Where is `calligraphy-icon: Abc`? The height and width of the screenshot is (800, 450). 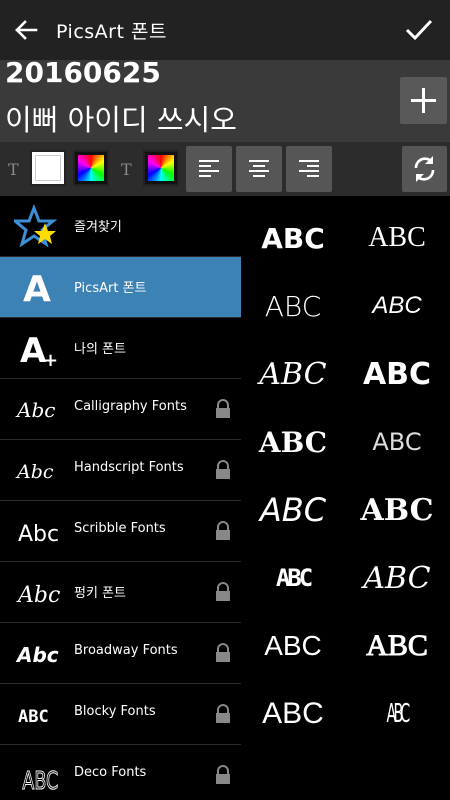 calligraphy-icon: Abc is located at coordinates (35, 410).